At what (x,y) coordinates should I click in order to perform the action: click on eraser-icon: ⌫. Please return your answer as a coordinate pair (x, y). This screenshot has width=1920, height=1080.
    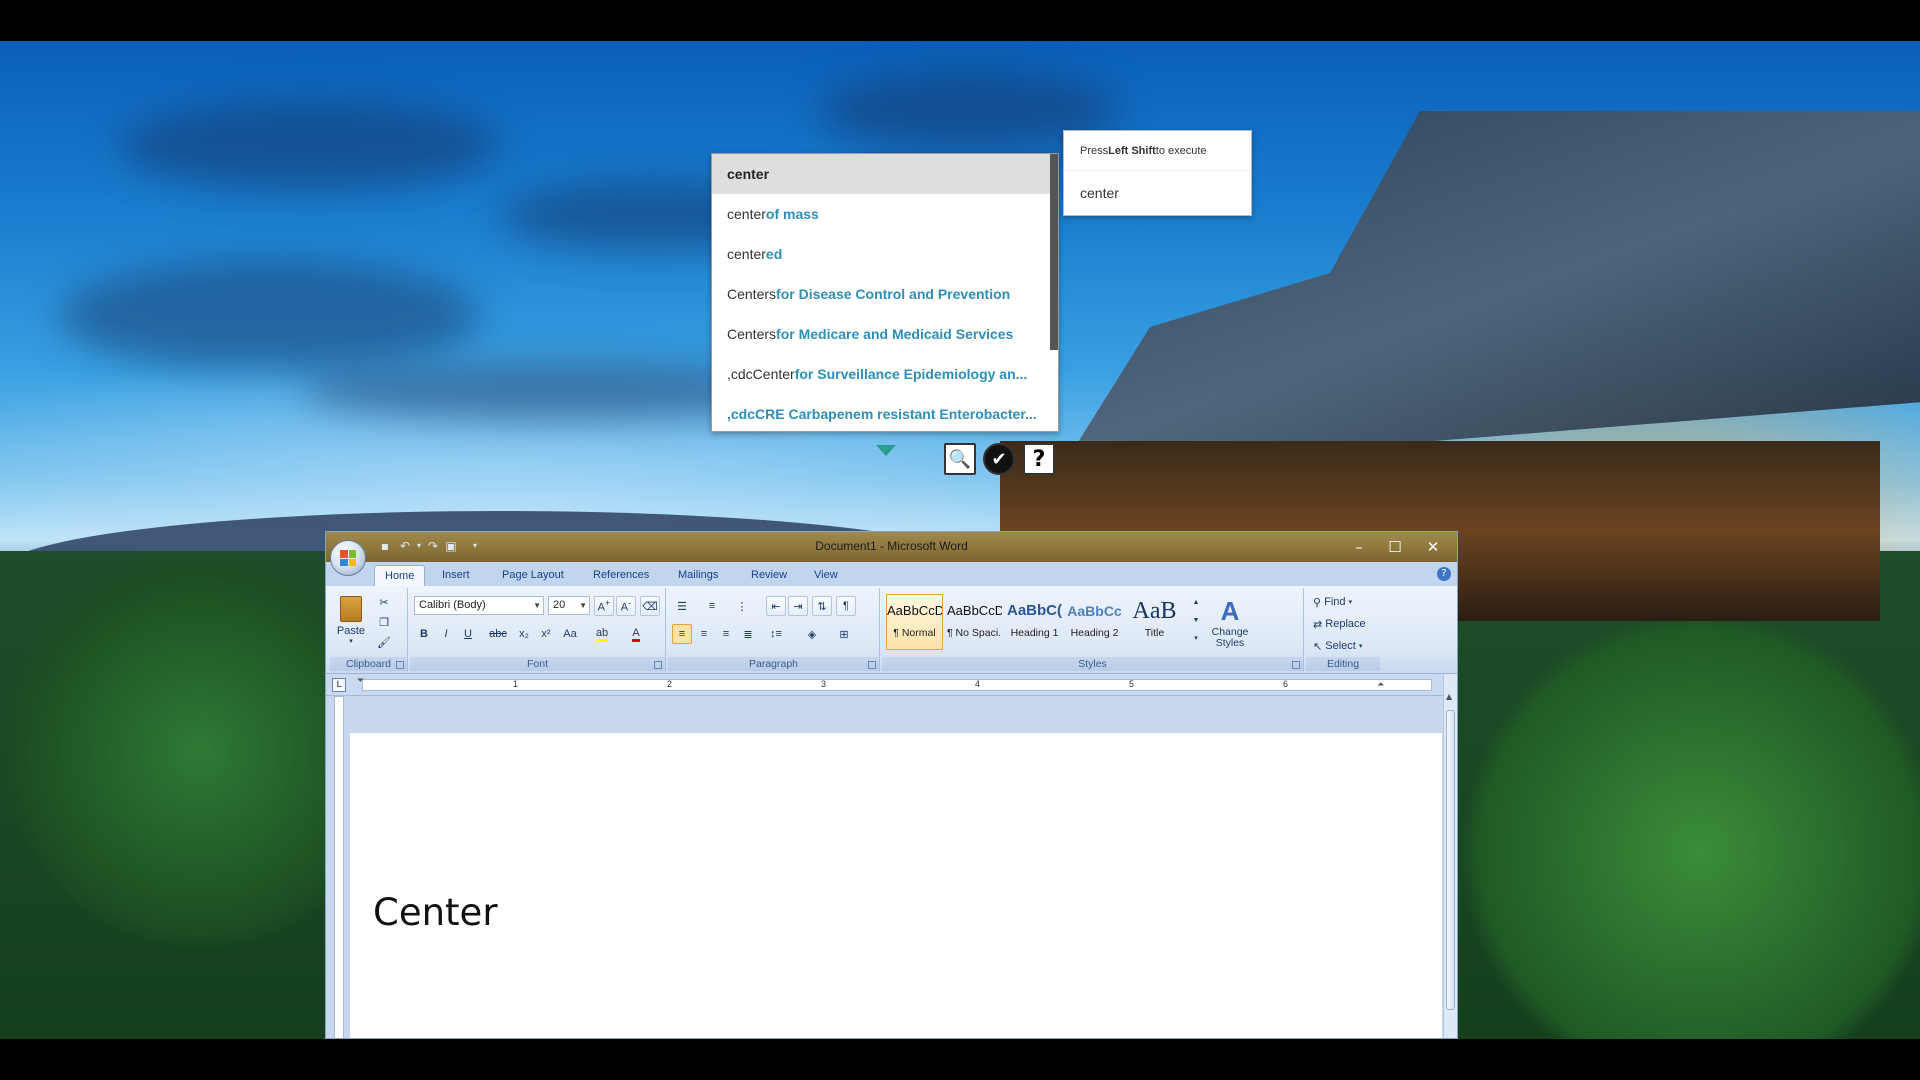
    Looking at the image, I should click on (650, 606).